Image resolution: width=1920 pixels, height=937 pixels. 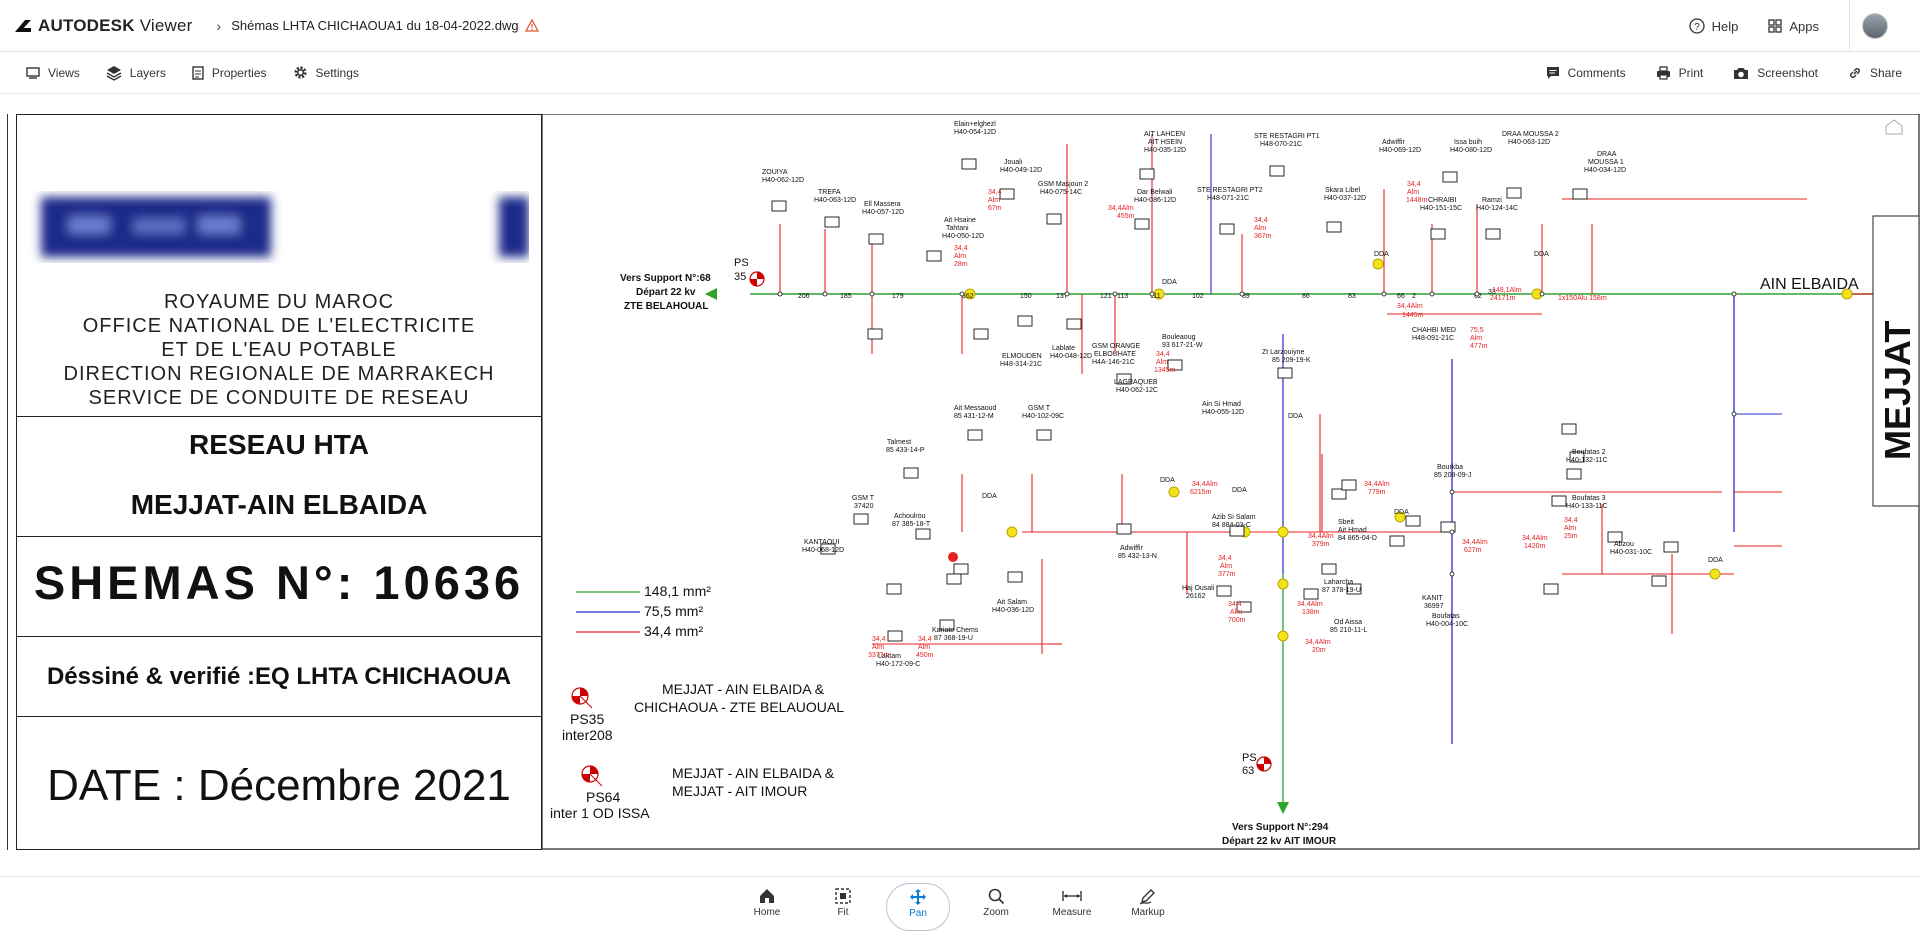 I want to click on link-icon, so click(x=1855, y=72).